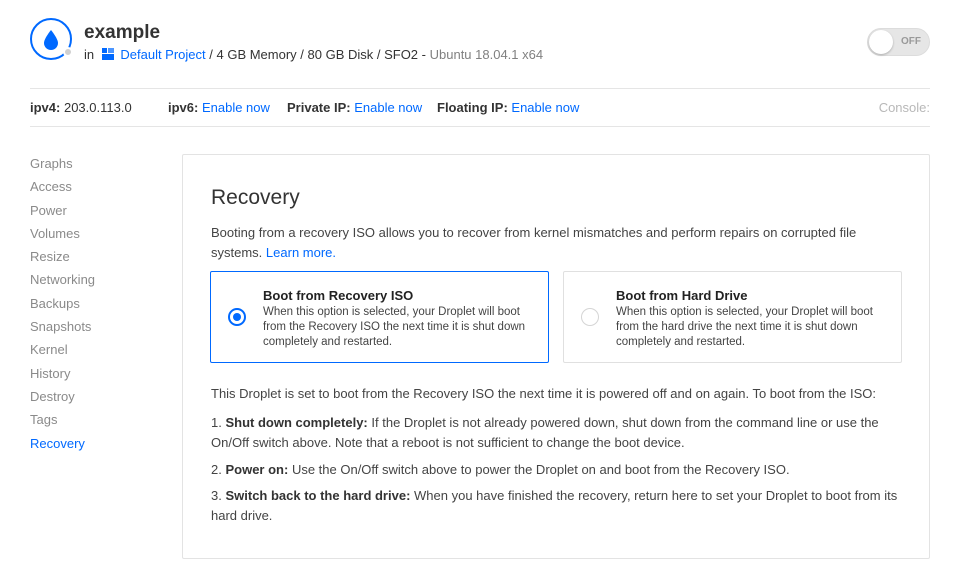 This screenshot has width=960, height=575. Describe the element at coordinates (216, 495) in the screenshot. I see `step-number: 3.` at that location.